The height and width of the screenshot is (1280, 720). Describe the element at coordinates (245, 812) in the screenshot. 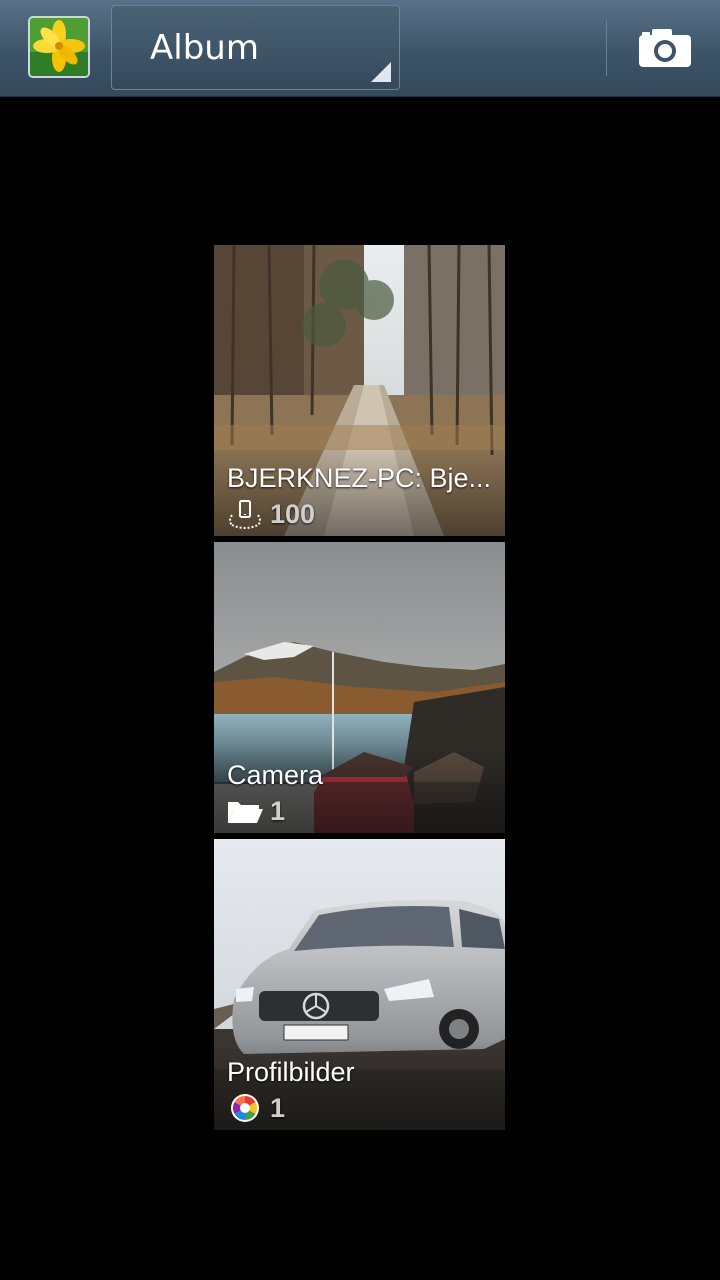

I see `folder-icon` at that location.